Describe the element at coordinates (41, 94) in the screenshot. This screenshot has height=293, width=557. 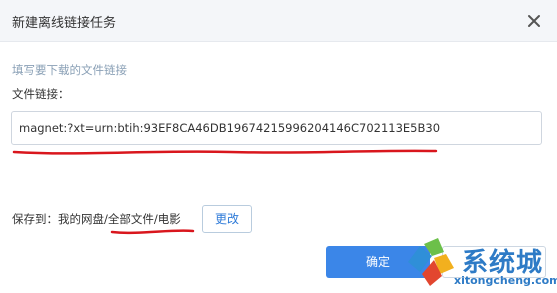
I see `file-link-label: 文件链接：` at that location.